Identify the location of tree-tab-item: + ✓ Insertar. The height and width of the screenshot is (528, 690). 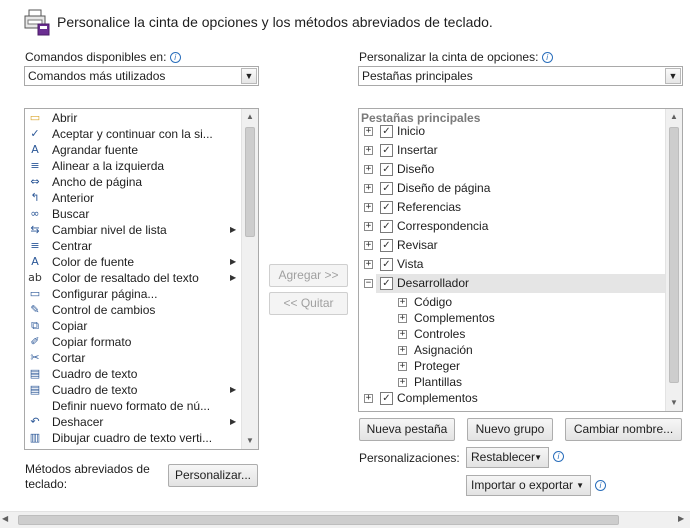
(512, 150).